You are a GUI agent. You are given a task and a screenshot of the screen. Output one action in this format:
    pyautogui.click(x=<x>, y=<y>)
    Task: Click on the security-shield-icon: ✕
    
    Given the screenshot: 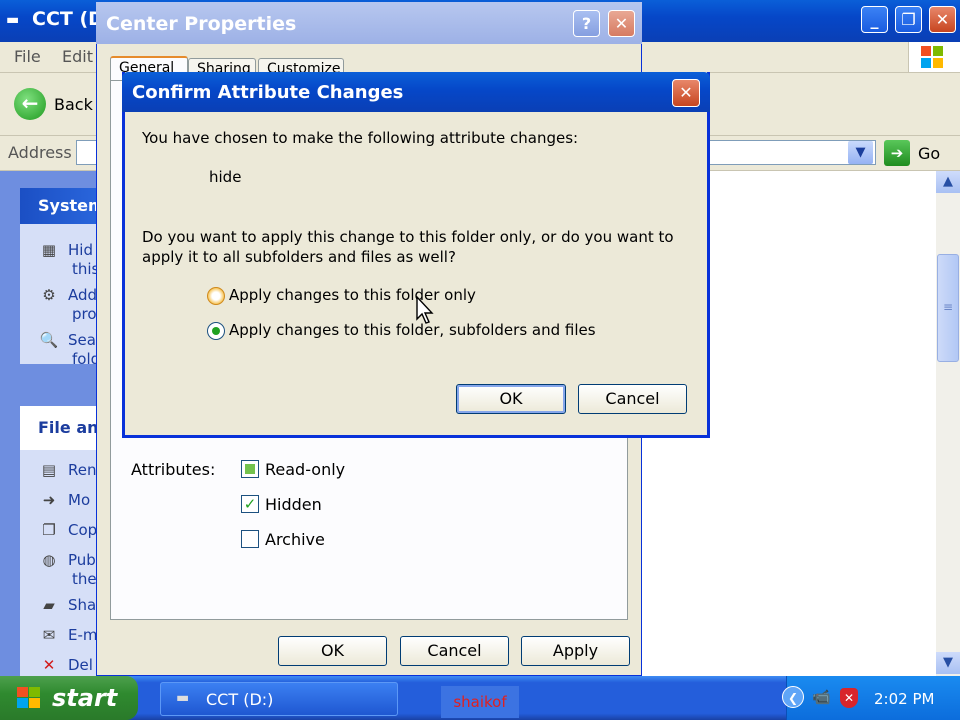 What is the action you would take?
    pyautogui.click(x=849, y=698)
    